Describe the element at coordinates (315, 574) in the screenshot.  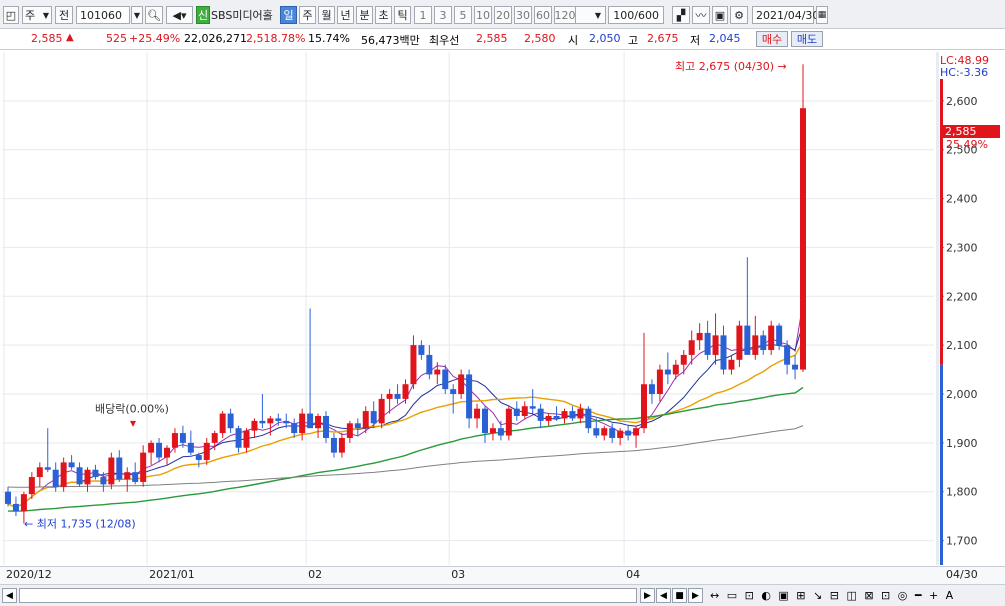
I see `x-label: 02` at that location.